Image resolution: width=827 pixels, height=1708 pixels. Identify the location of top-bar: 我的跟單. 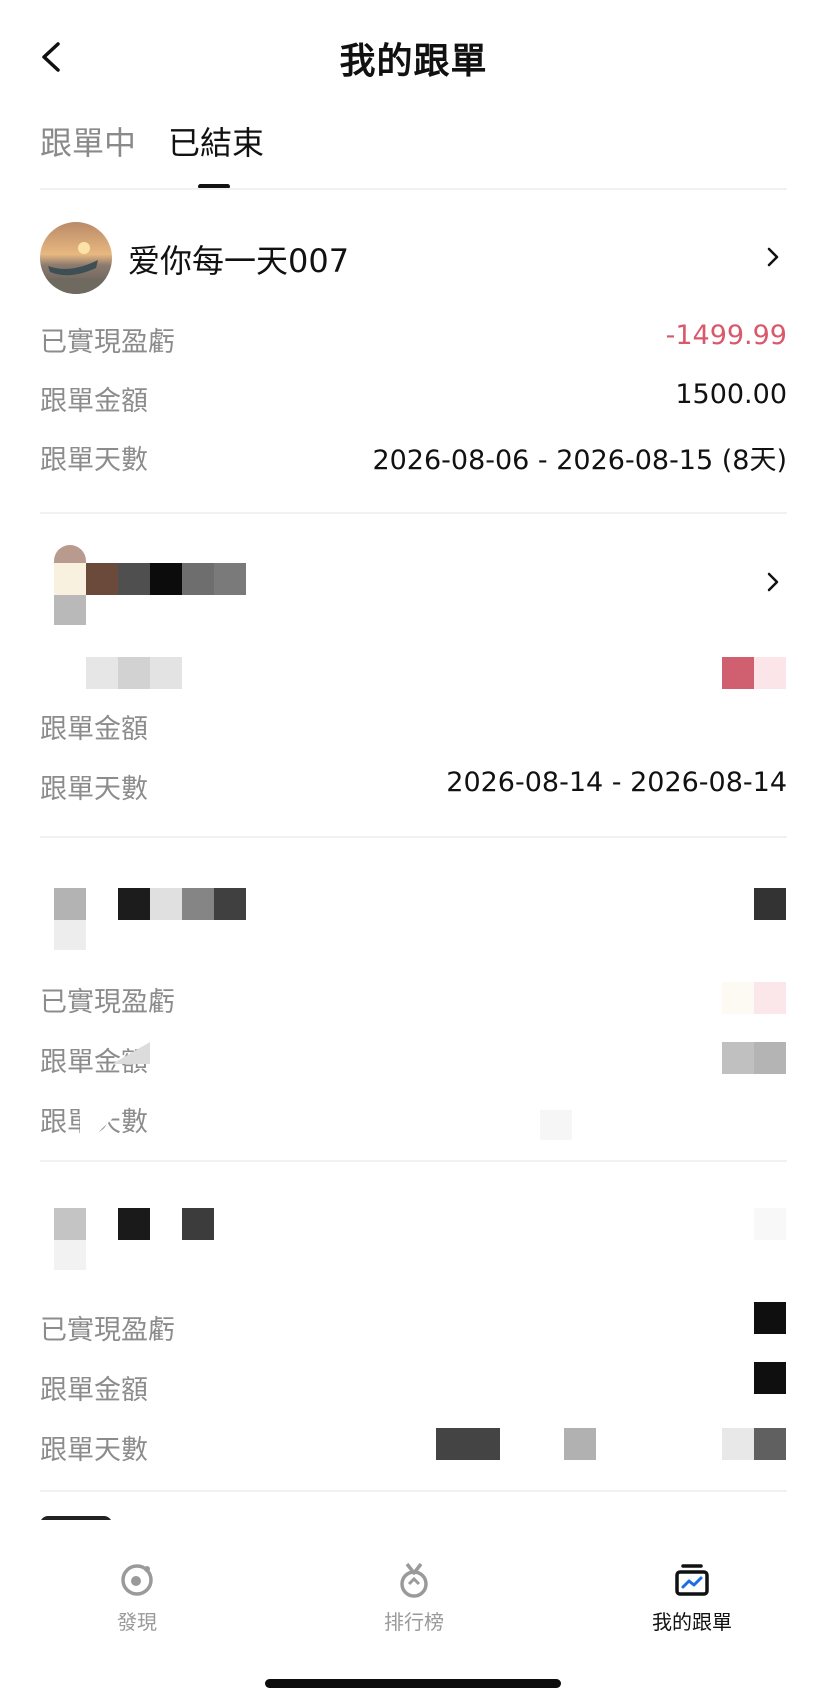
(413, 55).